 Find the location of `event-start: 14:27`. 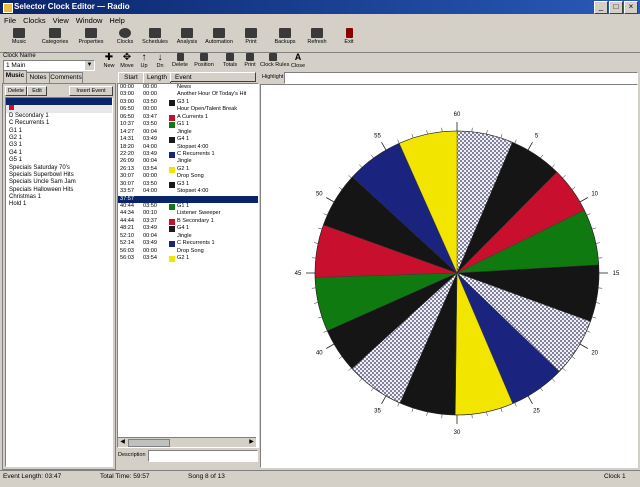

event-start: 14:27 is located at coordinates (127, 132).